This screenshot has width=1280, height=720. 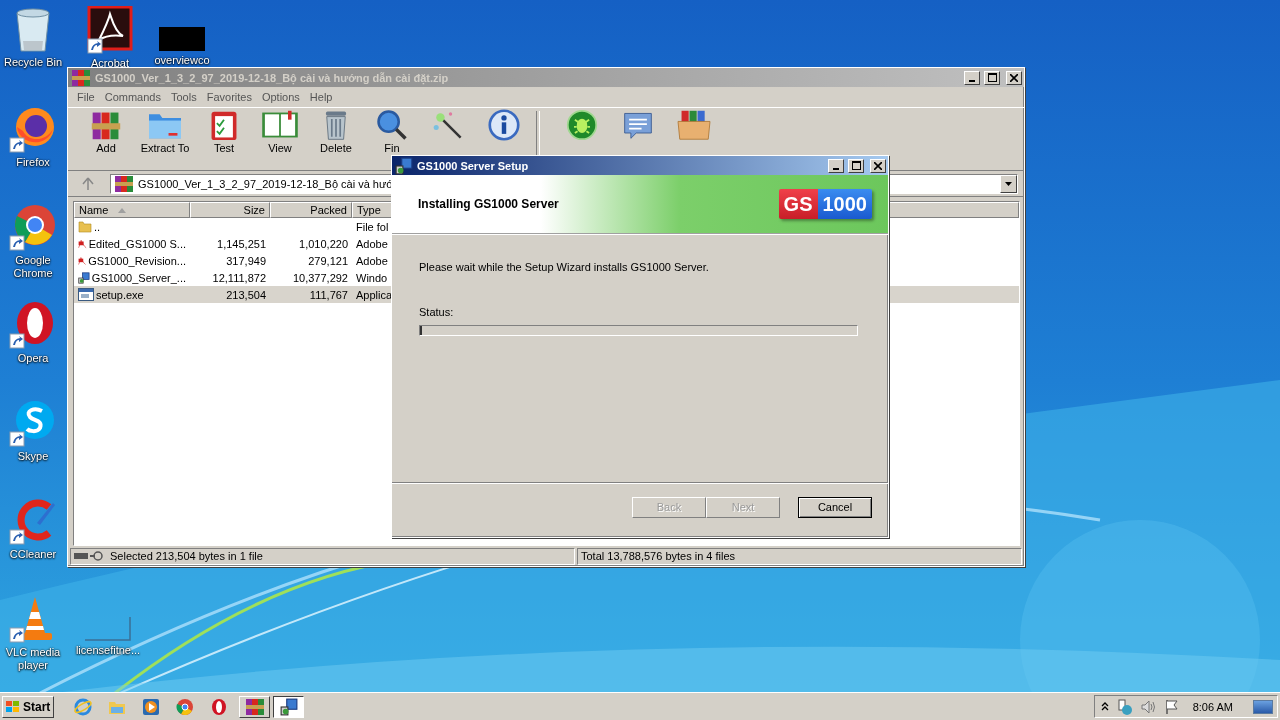 What do you see at coordinates (374, 294) in the screenshot?
I see `table-cell: Applica` at bounding box center [374, 294].